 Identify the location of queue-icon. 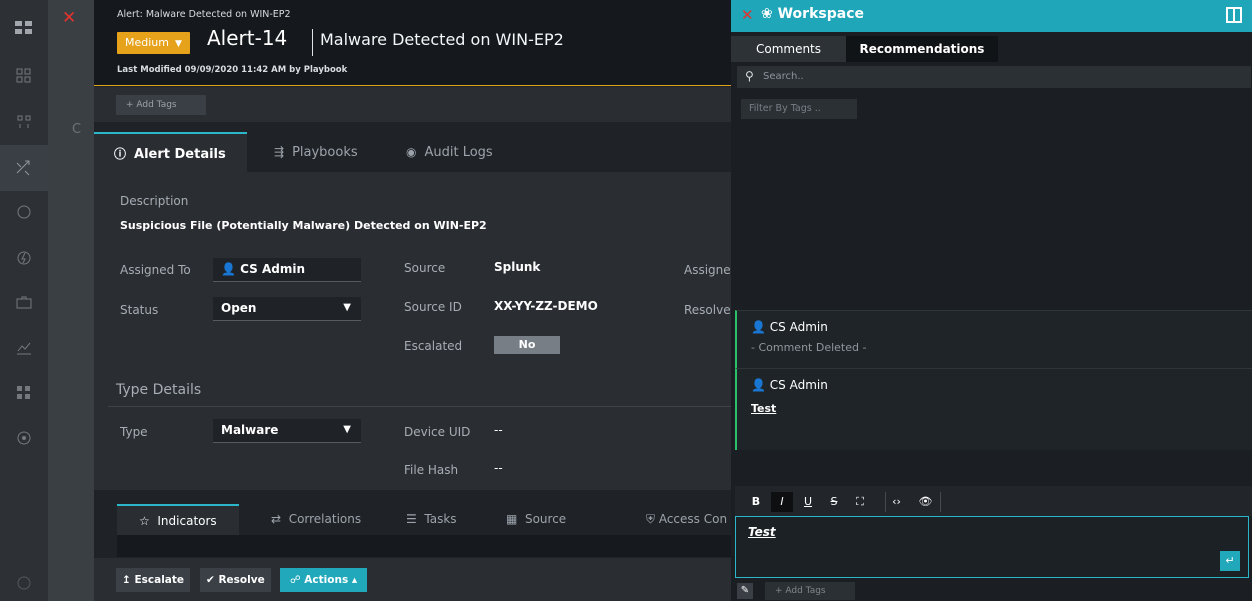
(24, 122).